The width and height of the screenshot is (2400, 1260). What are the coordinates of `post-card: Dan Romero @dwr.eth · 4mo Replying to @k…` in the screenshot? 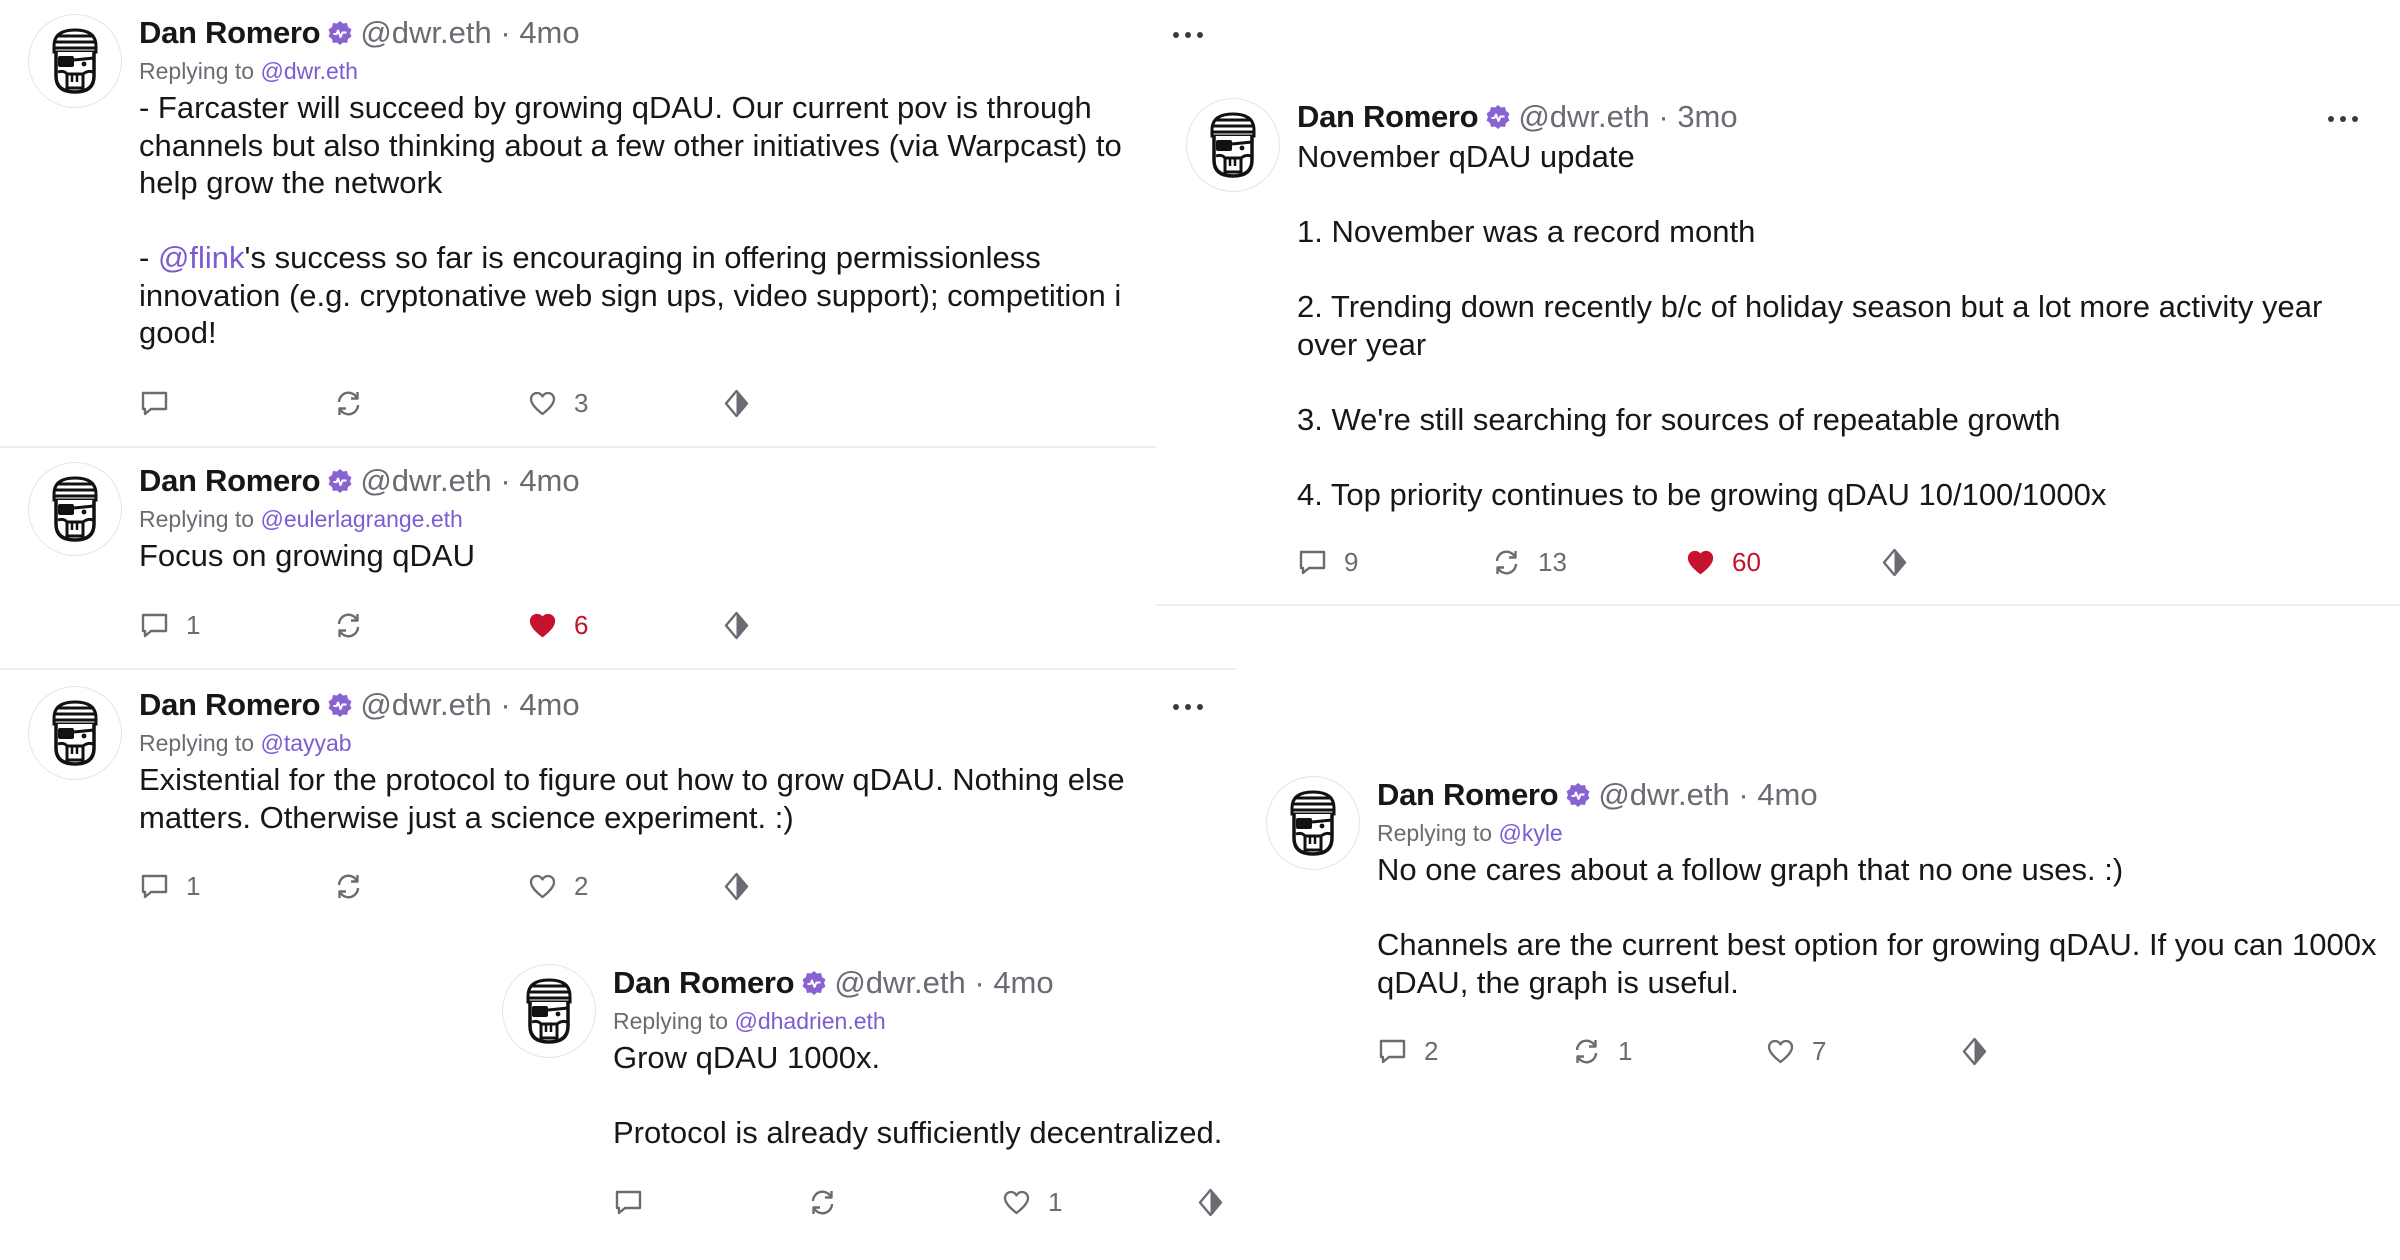 It's located at (1831, 926).